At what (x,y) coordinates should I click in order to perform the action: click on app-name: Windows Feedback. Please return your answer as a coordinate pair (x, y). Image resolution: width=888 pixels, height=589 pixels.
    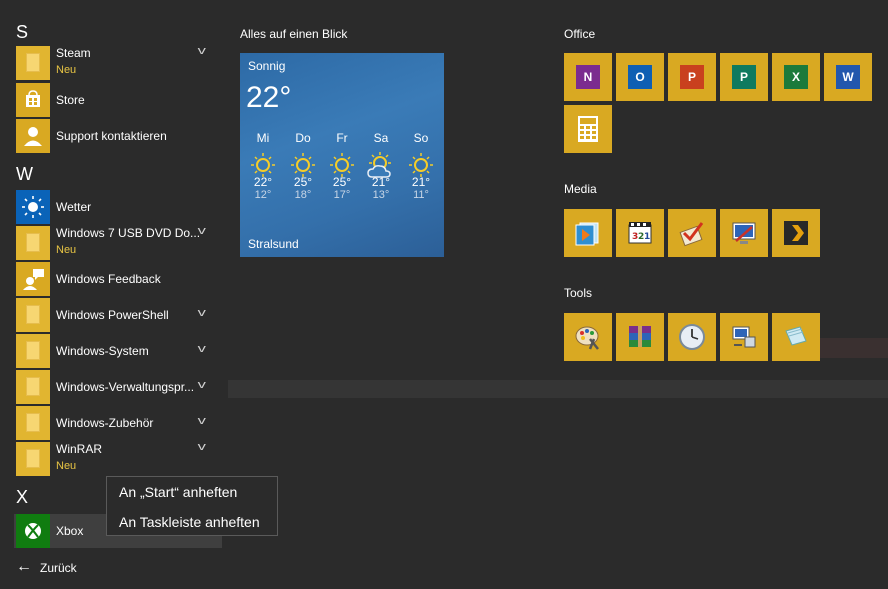
    Looking at the image, I should click on (108, 279).